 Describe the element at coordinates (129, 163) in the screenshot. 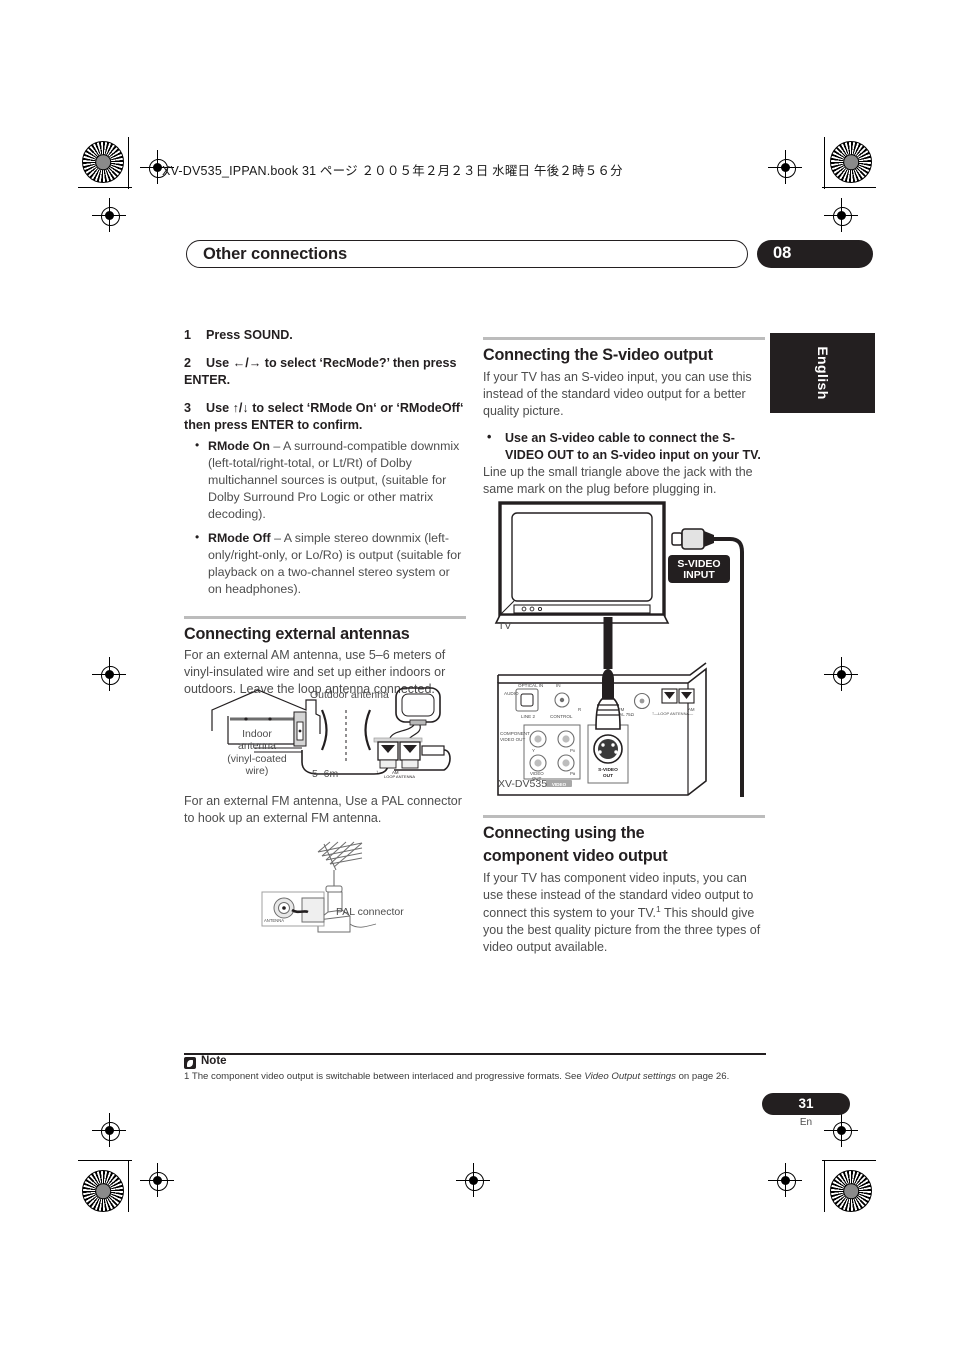

I see `crop-mark-tl-v` at that location.